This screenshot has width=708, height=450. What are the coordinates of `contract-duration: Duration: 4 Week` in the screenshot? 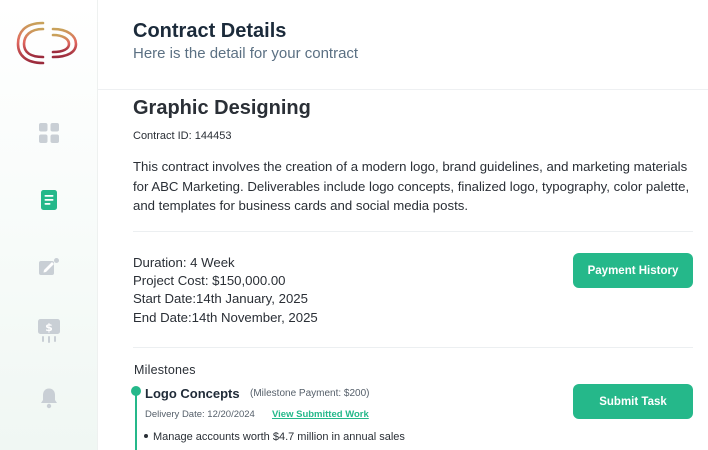 It's located at (184, 262).